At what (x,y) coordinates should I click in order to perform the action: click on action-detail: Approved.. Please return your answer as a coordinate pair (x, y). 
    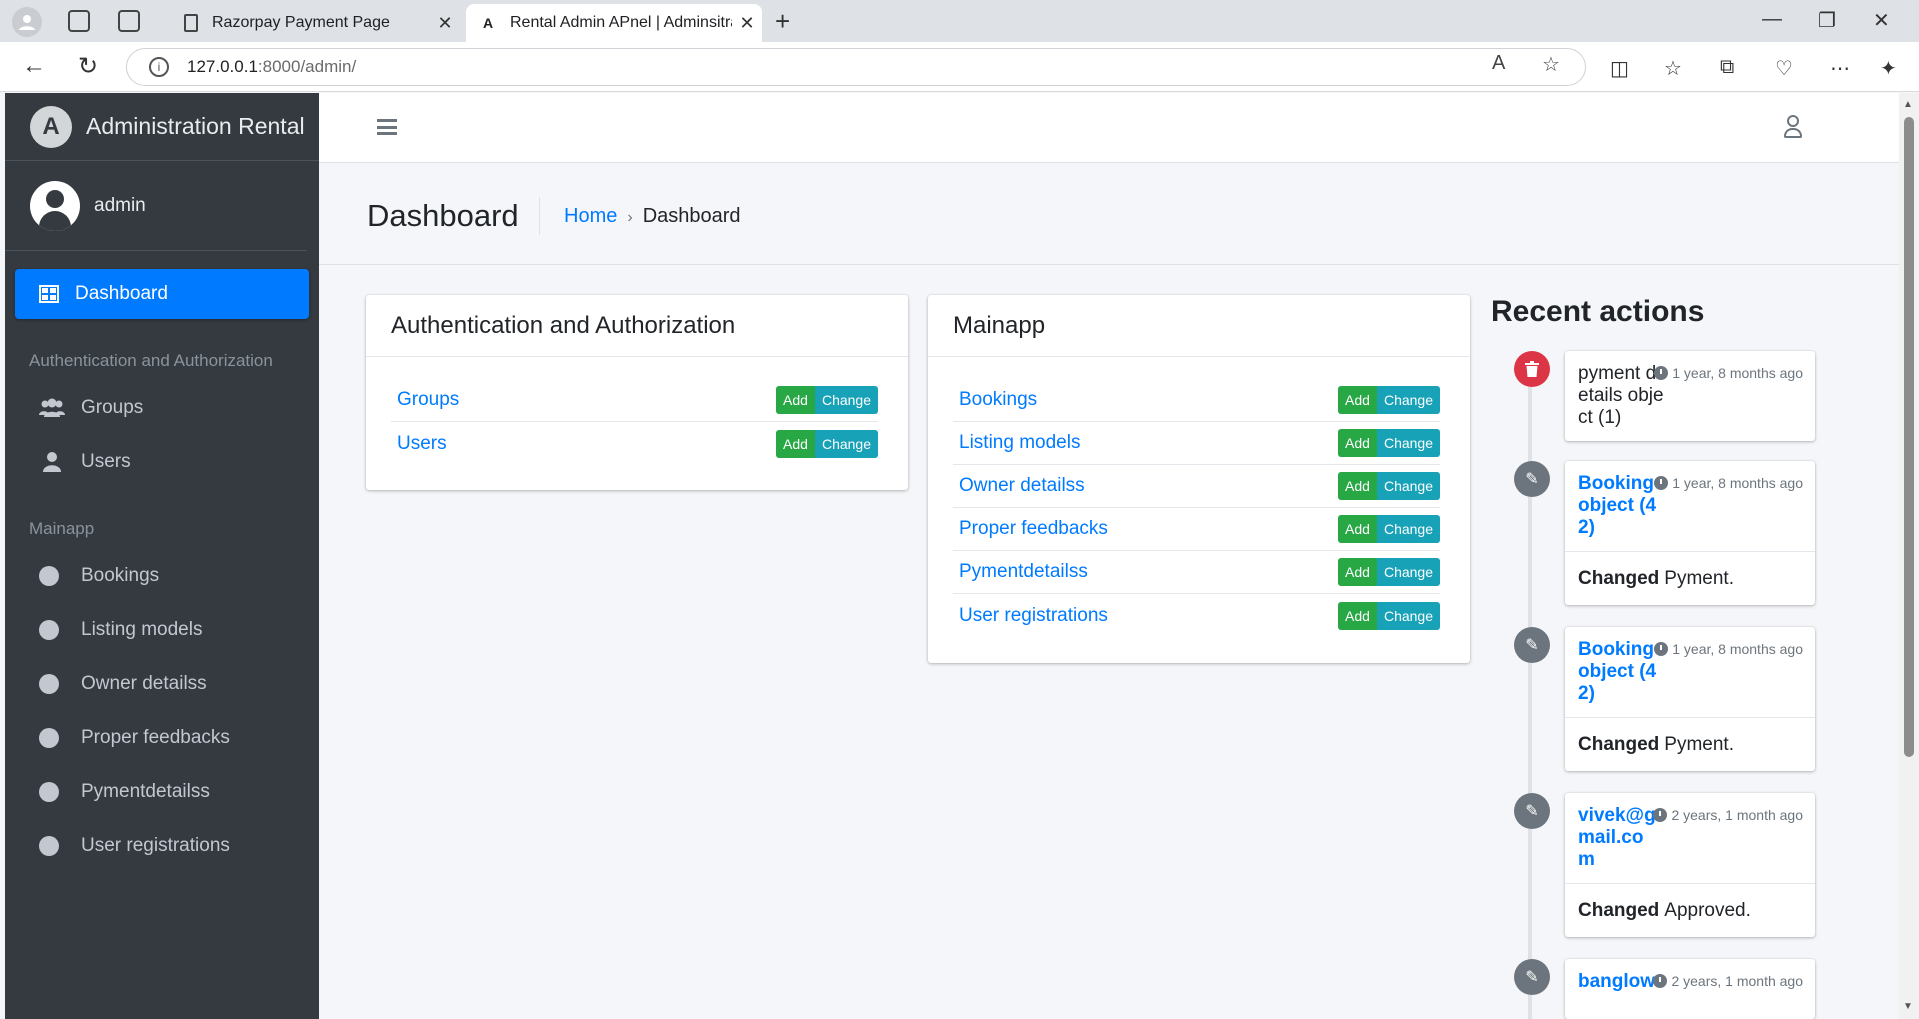
    Looking at the image, I should click on (1707, 910).